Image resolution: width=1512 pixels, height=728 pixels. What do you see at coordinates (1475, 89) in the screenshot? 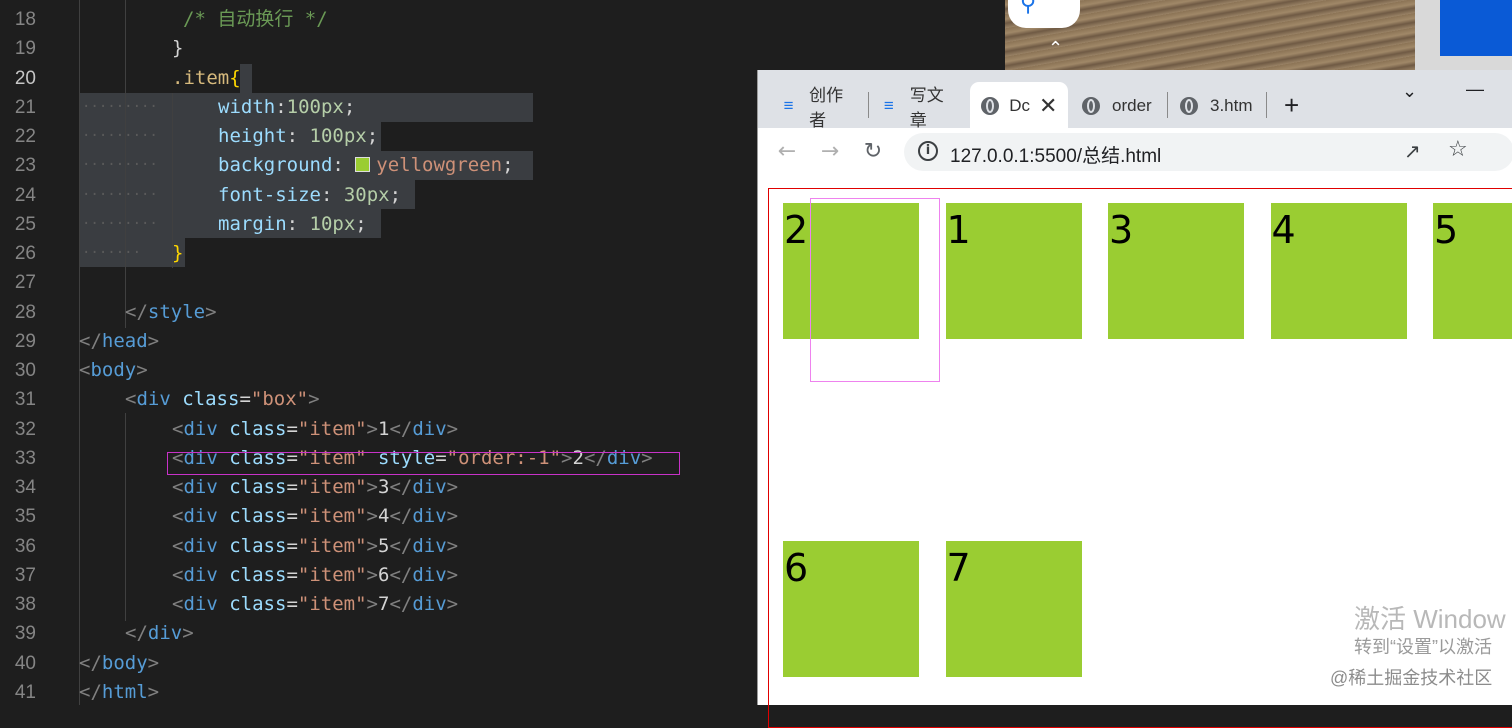
I see `minimize-icon: —` at bounding box center [1475, 89].